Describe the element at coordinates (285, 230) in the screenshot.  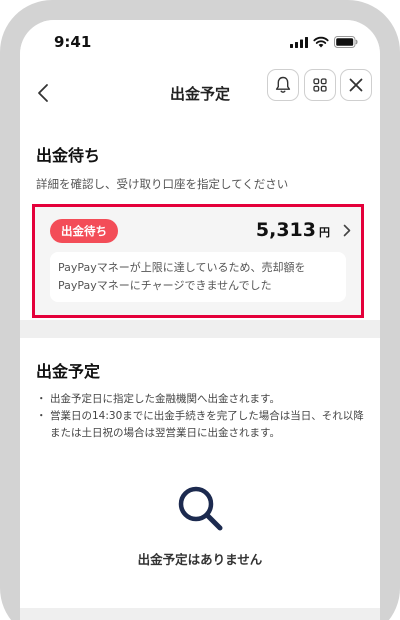
I see `withdrawal-amount: 5,313` at that location.